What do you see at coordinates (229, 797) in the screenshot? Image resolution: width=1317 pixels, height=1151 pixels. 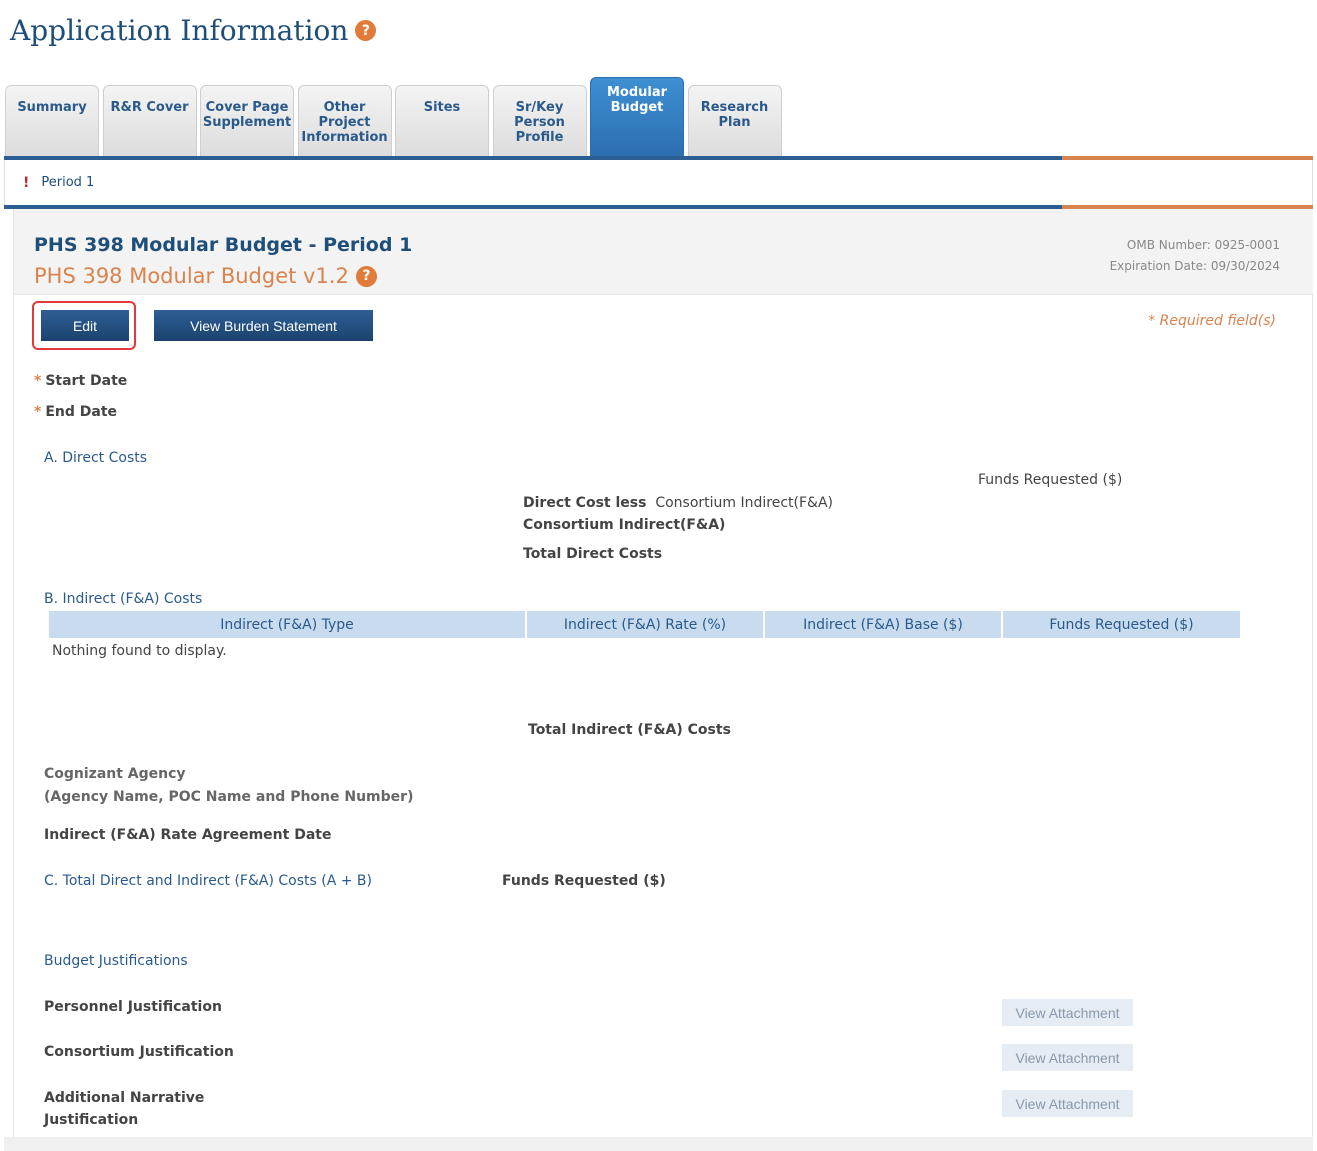 I see `cognizant-agency-sublabel: (Agency Name, POC Name and Phone Number)` at bounding box center [229, 797].